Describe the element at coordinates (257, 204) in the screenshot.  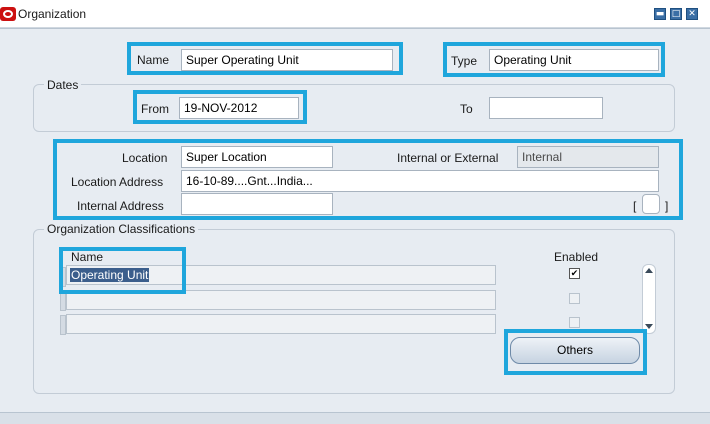
I see `internal-address-field` at that location.